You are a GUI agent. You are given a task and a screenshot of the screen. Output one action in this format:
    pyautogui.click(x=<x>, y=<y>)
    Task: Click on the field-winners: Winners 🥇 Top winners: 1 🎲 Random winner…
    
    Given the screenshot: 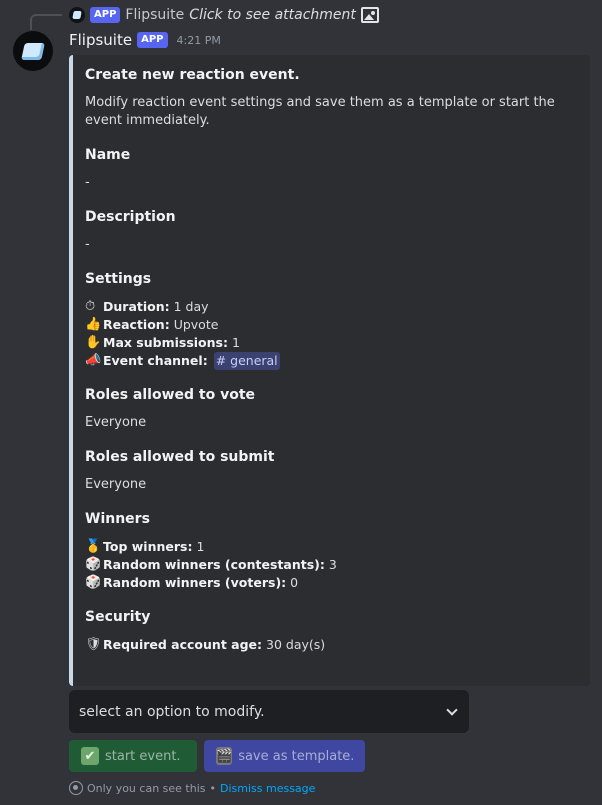 What is the action you would take?
    pyautogui.click(x=331, y=551)
    